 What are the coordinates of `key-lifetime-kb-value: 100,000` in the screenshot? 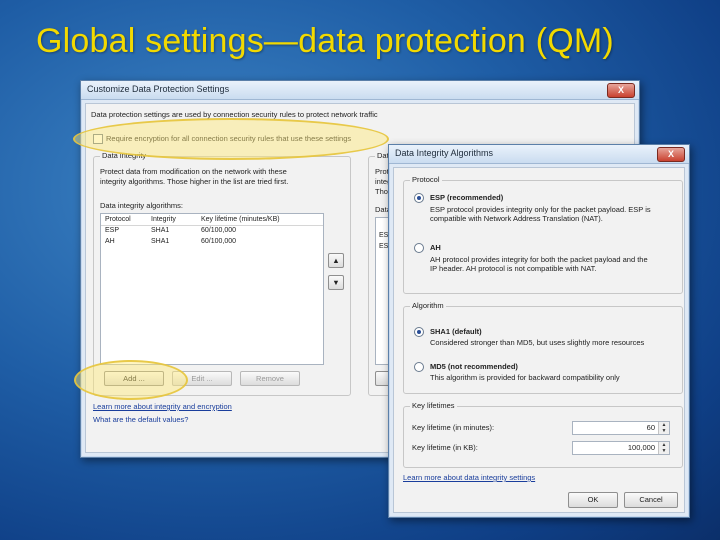 It's located at (641, 447).